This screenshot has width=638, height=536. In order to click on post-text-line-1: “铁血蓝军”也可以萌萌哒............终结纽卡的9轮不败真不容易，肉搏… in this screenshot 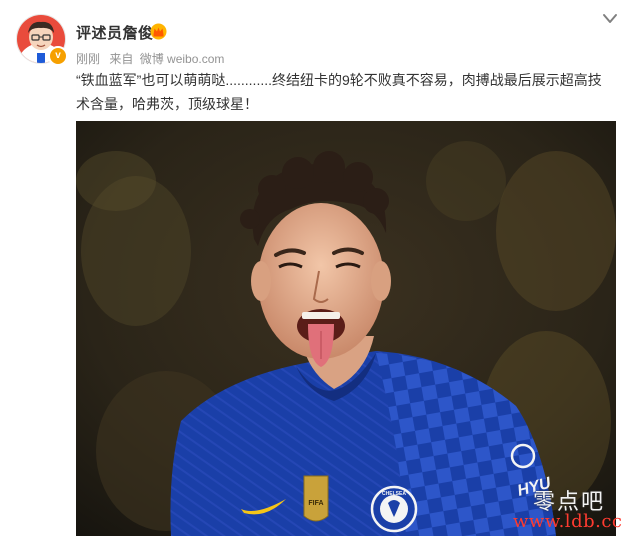, I will do `click(339, 80)`.